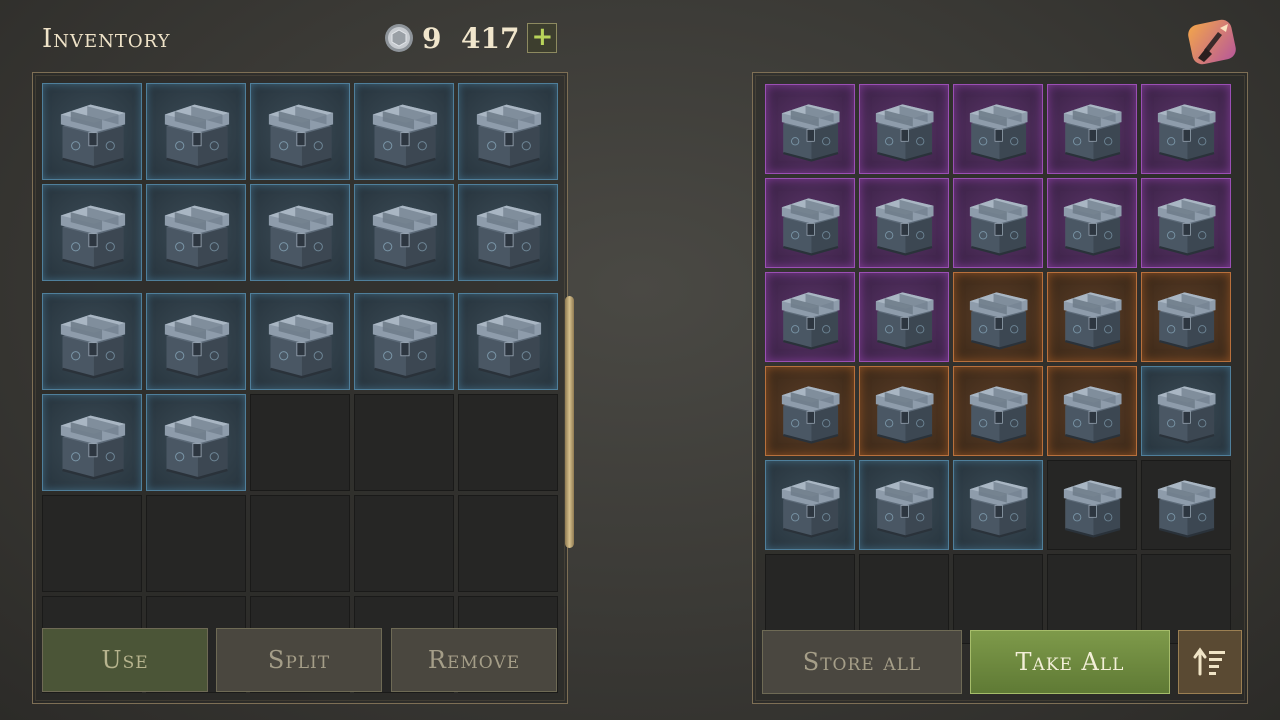 Image resolution: width=1280 pixels, height=720 pixels. What do you see at coordinates (569, 422) in the screenshot?
I see `inventory-scrollbar` at bounding box center [569, 422].